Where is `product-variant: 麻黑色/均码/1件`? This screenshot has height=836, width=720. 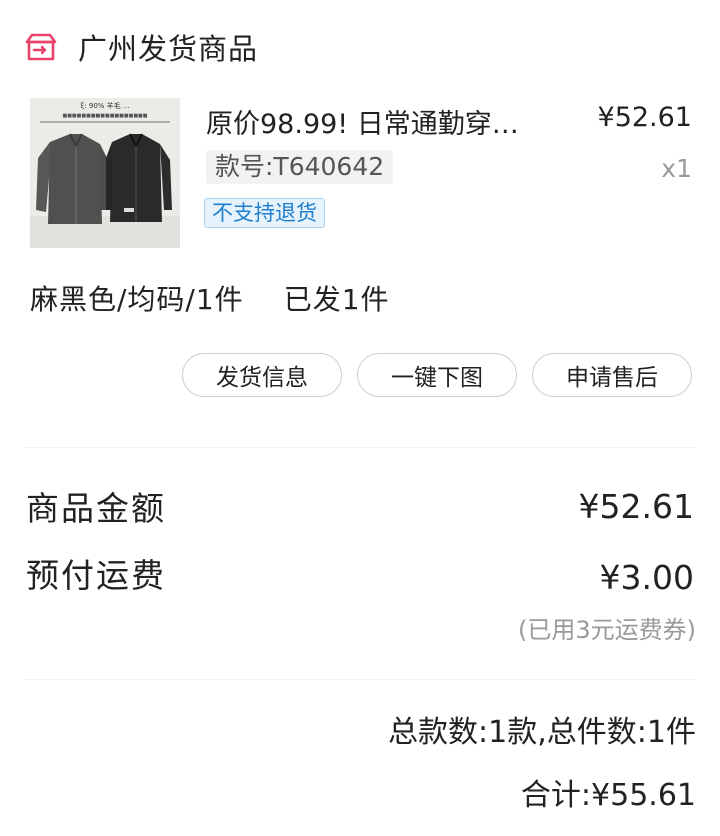
product-variant: 麻黑色/均码/1件 is located at coordinates (137, 299).